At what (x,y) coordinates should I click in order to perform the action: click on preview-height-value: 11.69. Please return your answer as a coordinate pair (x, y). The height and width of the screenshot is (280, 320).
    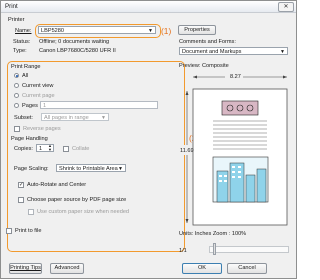
    Looking at the image, I should click on (187, 151).